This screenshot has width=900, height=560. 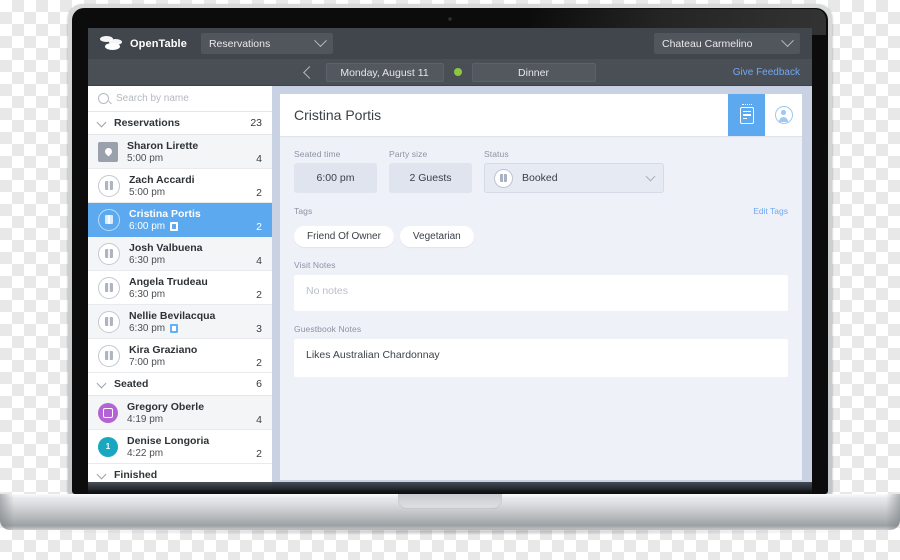 I want to click on reservation-time: 6:00 pm, so click(x=165, y=226).